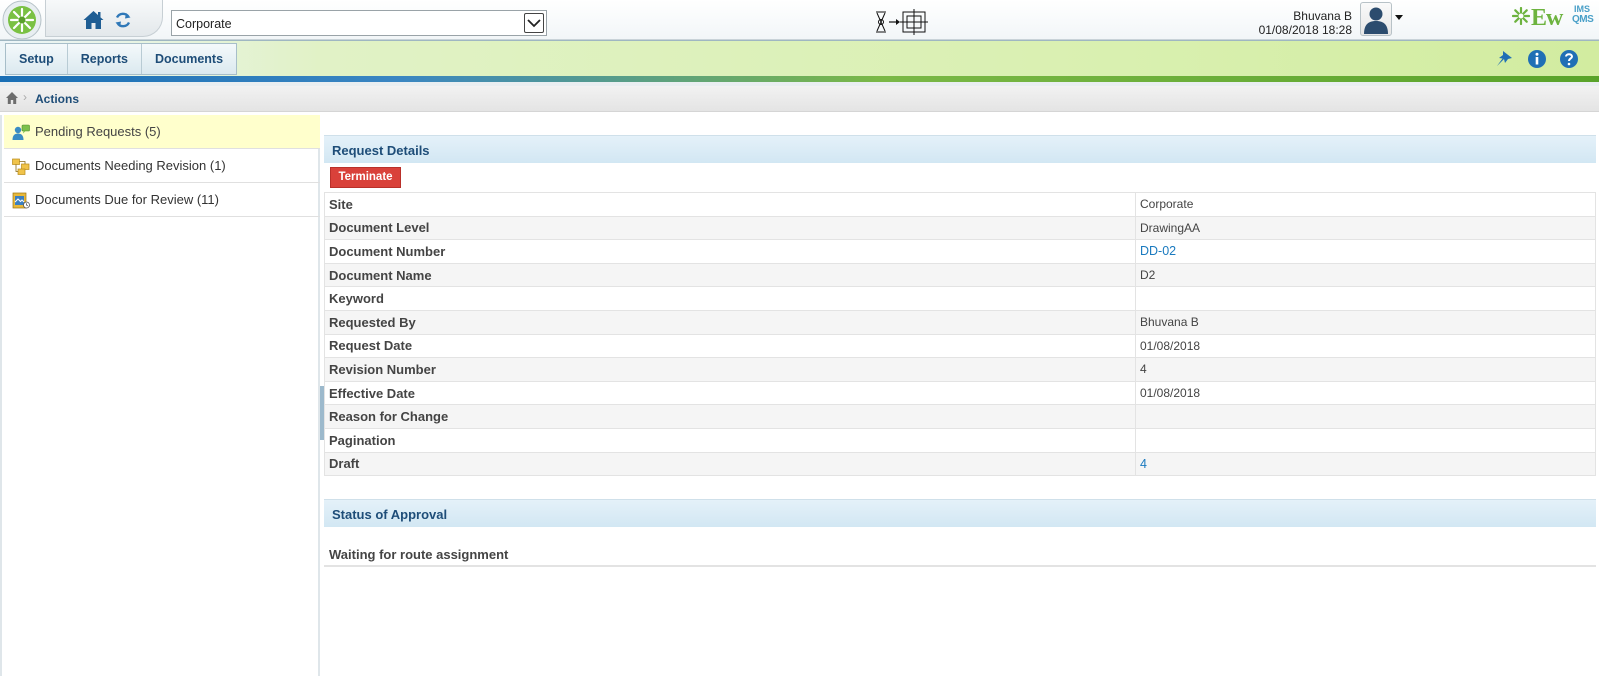 This screenshot has height=676, width=1599. I want to click on status-of-approval-header: Status of Approval, so click(960, 513).